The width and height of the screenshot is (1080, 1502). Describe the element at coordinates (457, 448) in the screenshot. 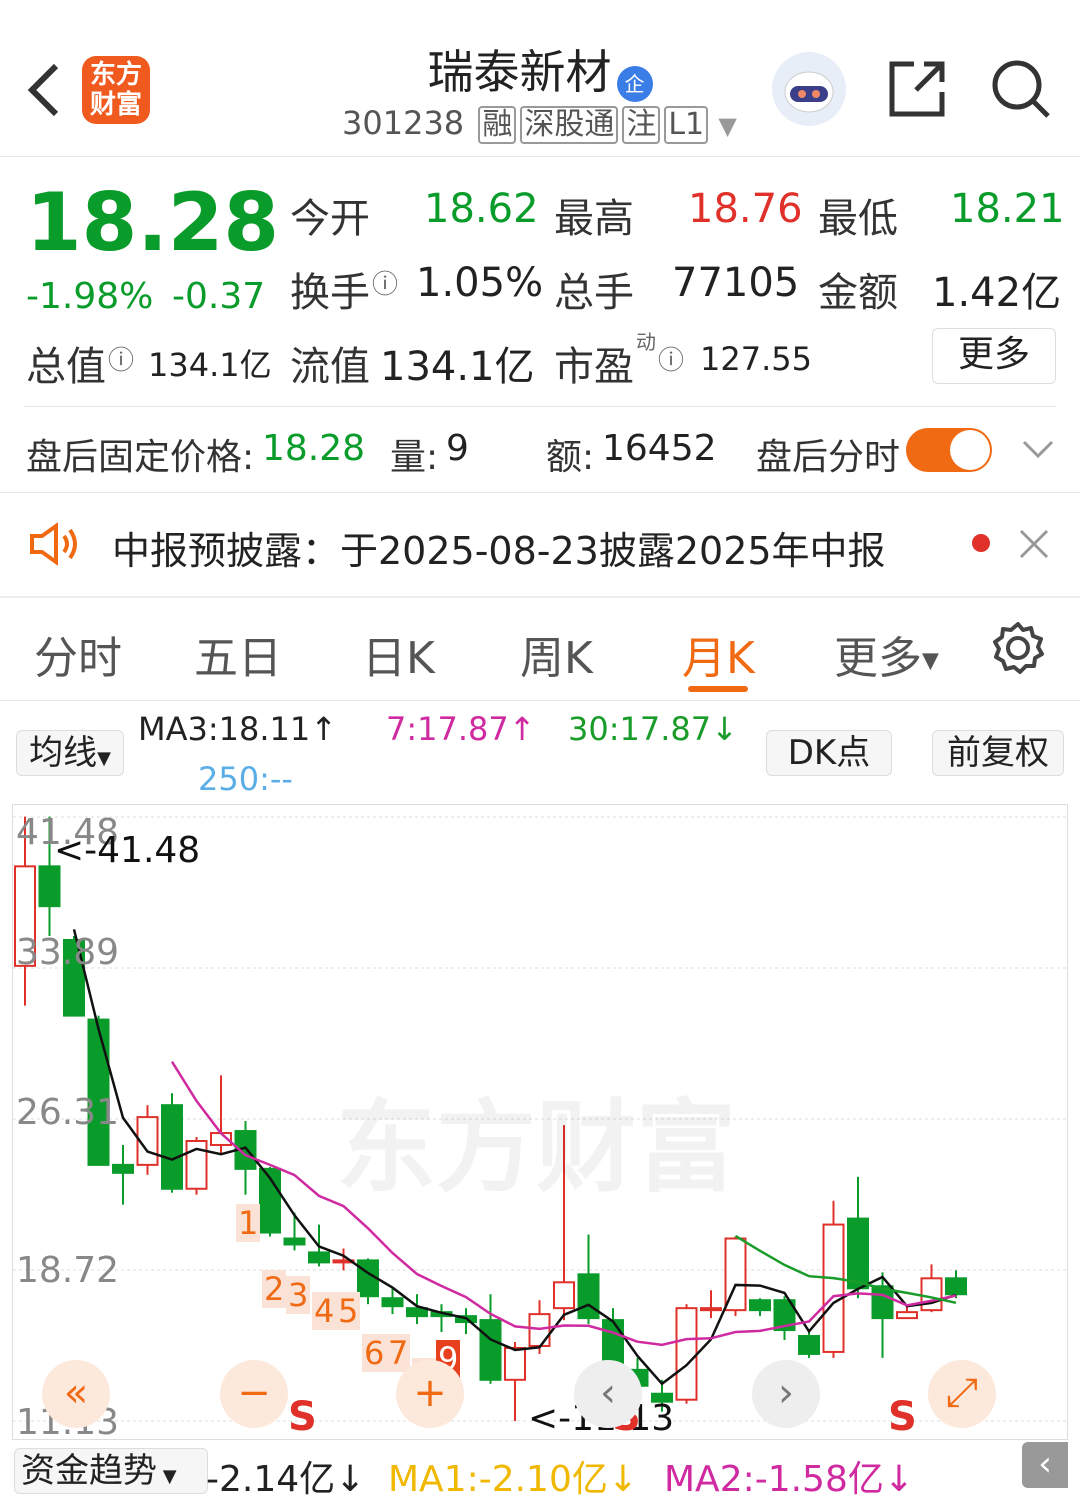

I see `after-hours-vol: 9` at that location.